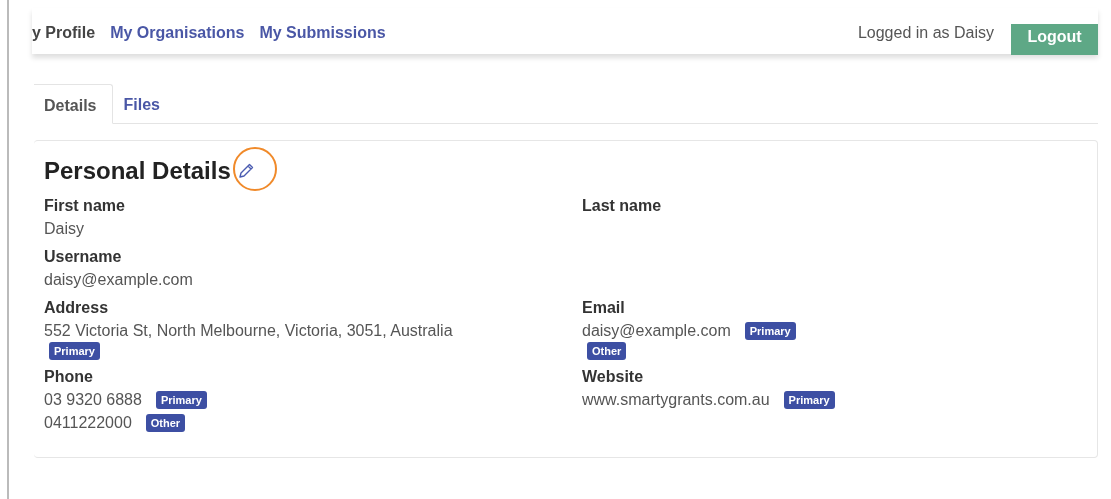  Describe the element at coordinates (93, 400) in the screenshot. I see `field-value: 03 9320 6888` at that location.